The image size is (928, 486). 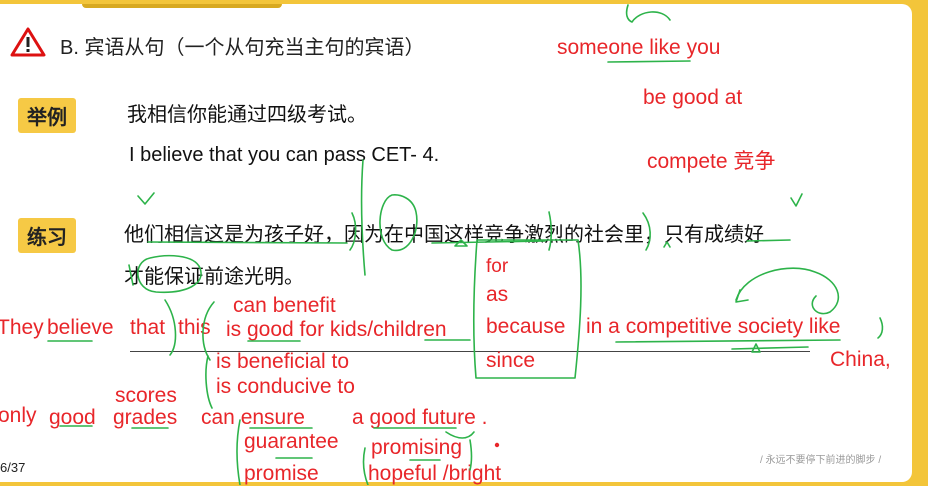 I want to click on note-can-ensure: can ensure, so click(x=253, y=417).